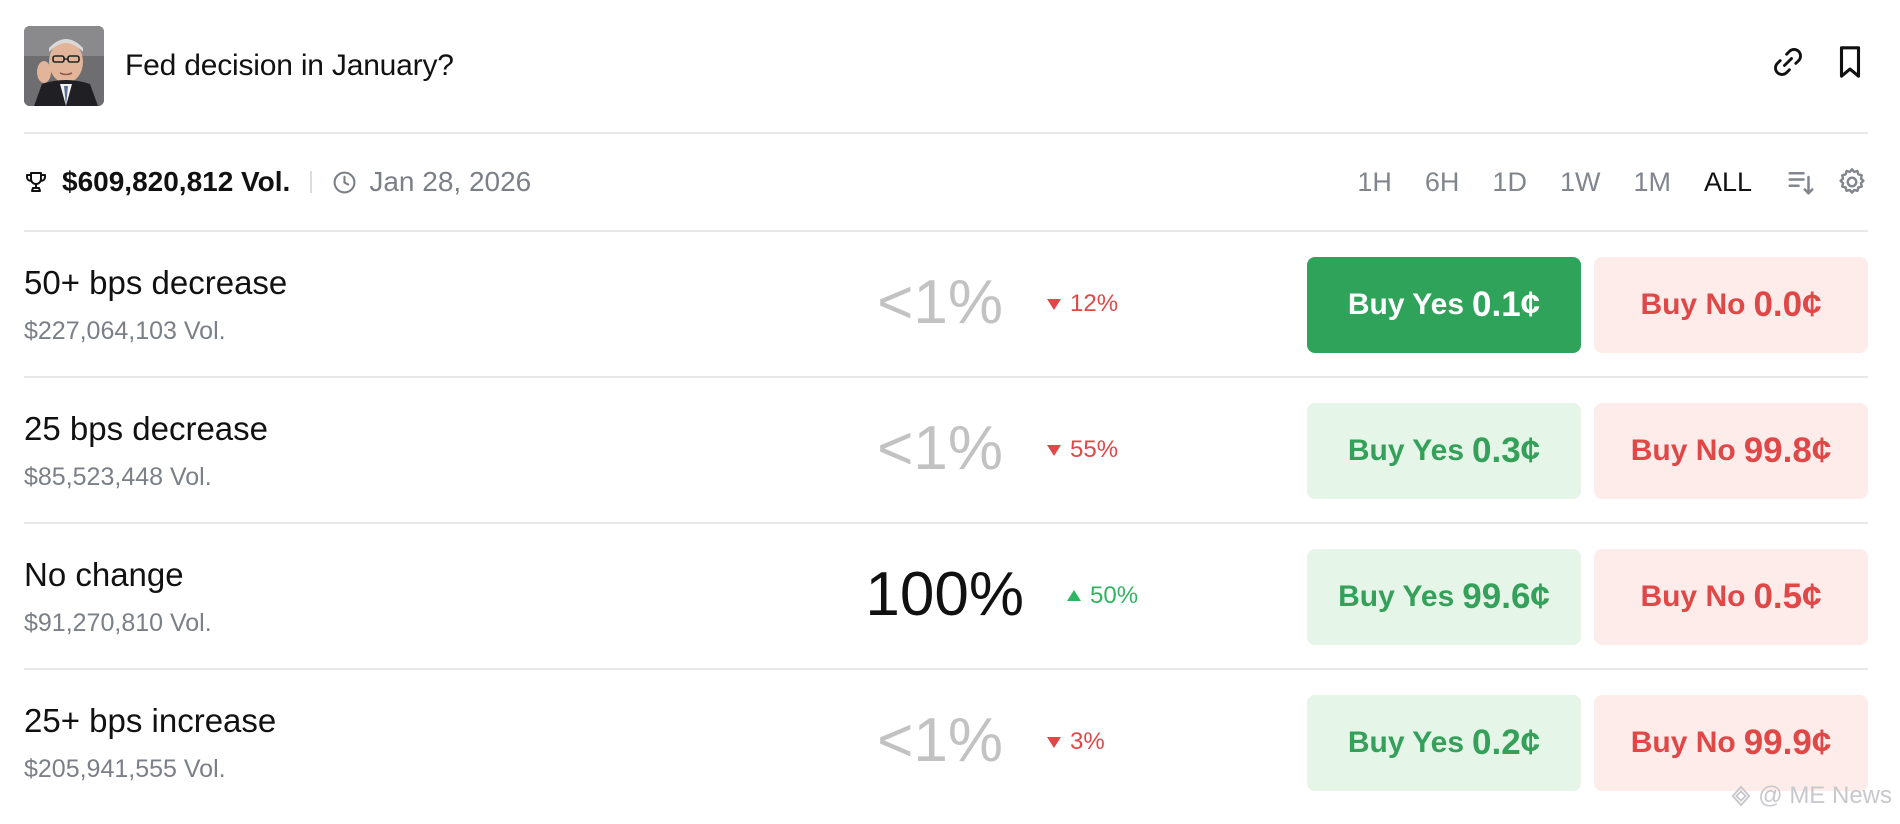 The width and height of the screenshot is (1900, 824). Describe the element at coordinates (1087, 741) in the screenshot. I see `outcome-change-value: 3%` at that location.